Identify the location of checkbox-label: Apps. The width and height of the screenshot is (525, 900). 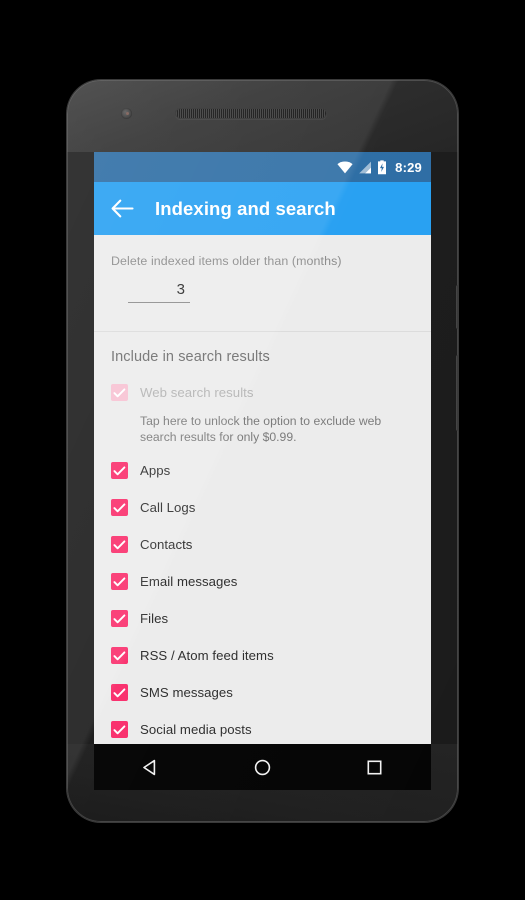
(155, 470).